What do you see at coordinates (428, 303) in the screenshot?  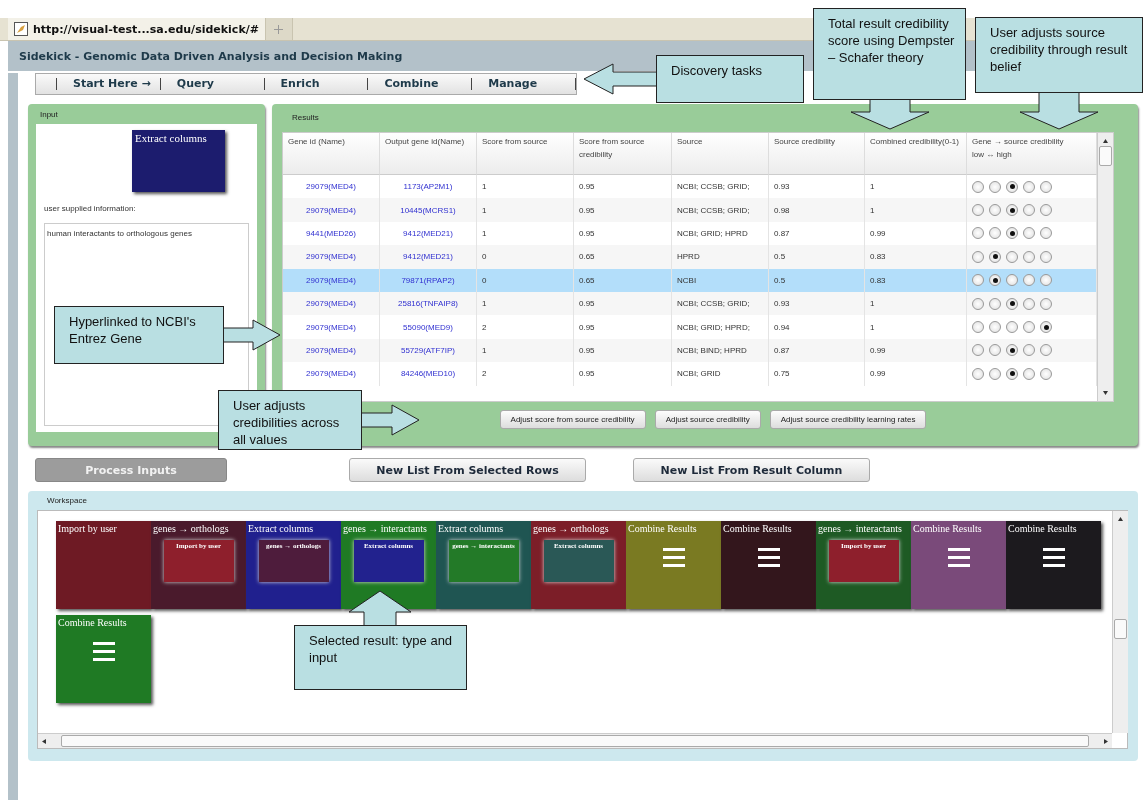 I see `gene-link: 25816(TNFAIP8)` at bounding box center [428, 303].